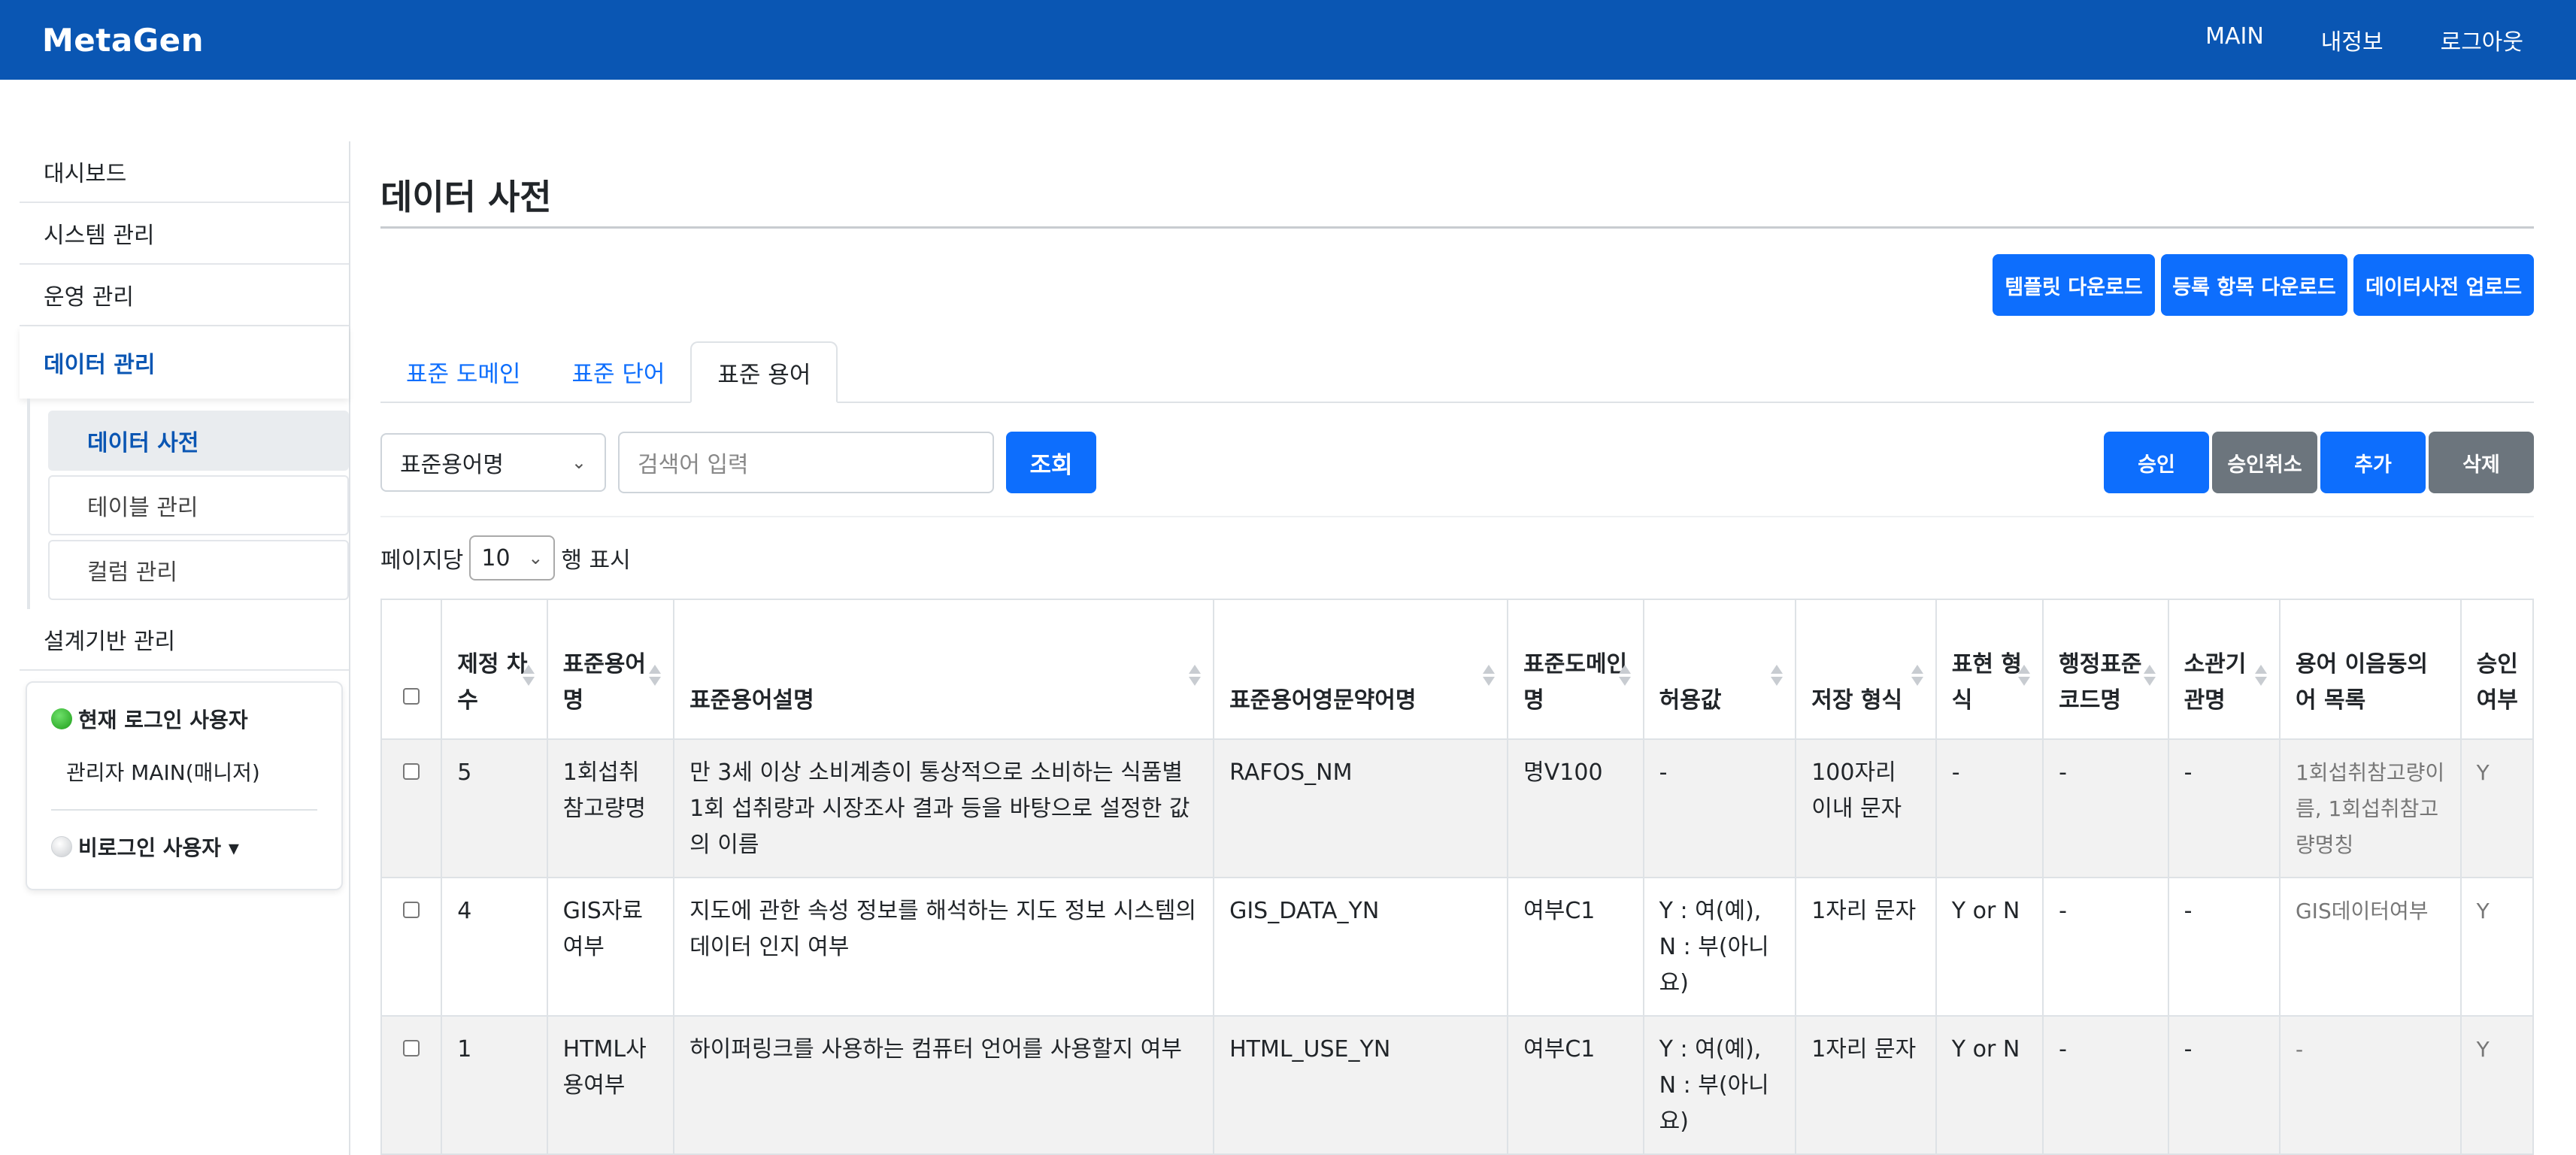 The image size is (2576, 1155). Describe the element at coordinates (1719, 669) in the screenshot. I see `col-header: 허용값` at that location.